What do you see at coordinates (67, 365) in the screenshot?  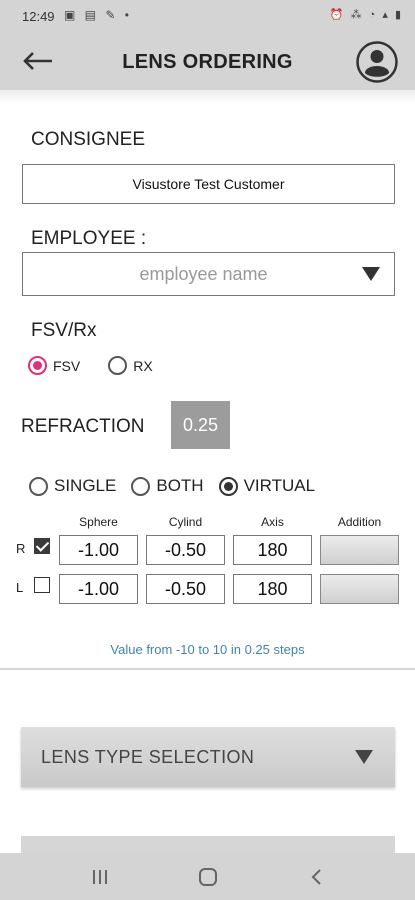 I see `radio-fsv-label: FSV` at bounding box center [67, 365].